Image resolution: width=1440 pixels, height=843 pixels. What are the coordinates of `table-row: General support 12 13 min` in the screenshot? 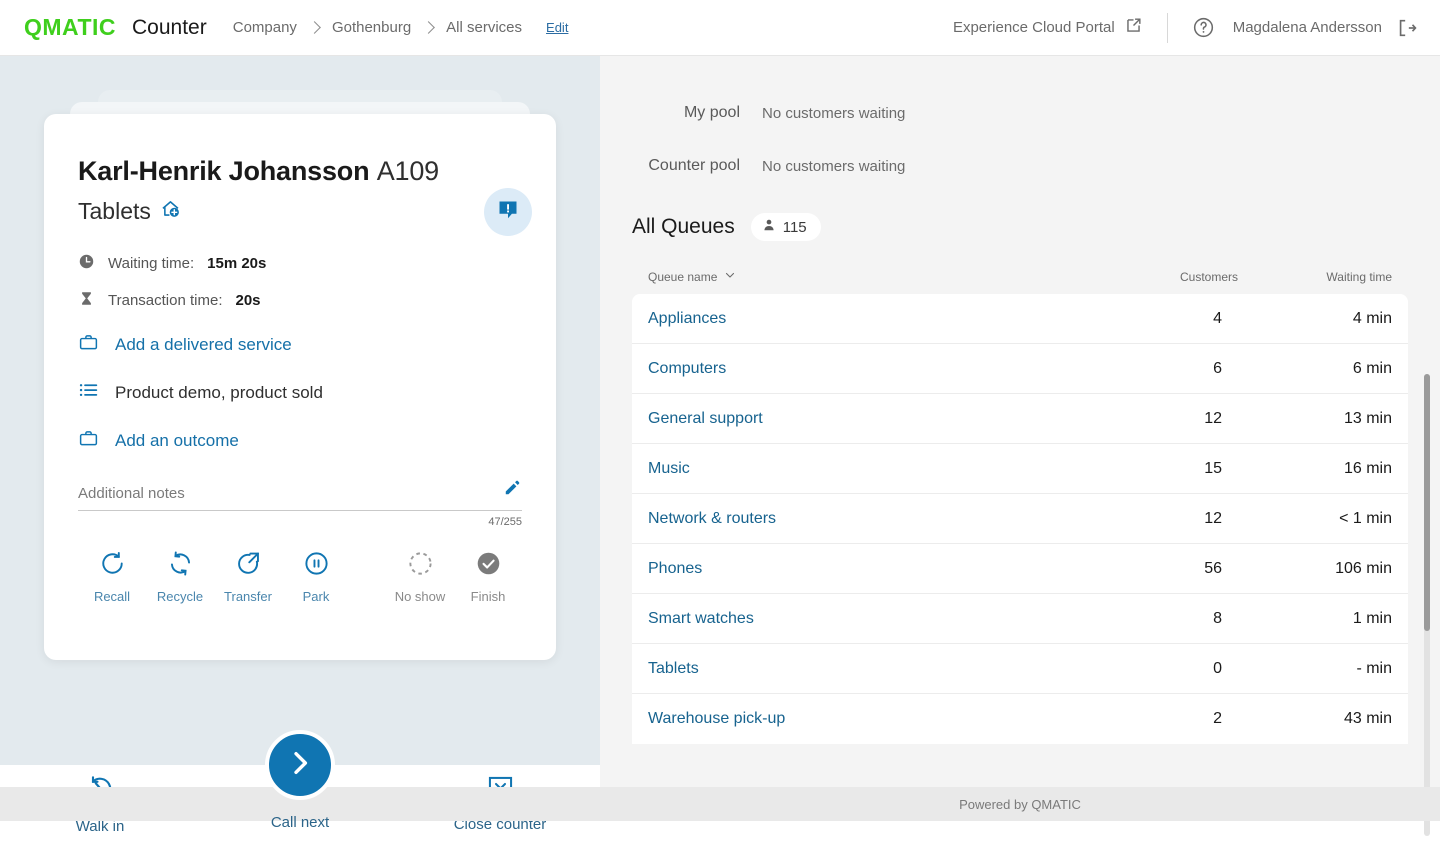 It's located at (1020, 419).